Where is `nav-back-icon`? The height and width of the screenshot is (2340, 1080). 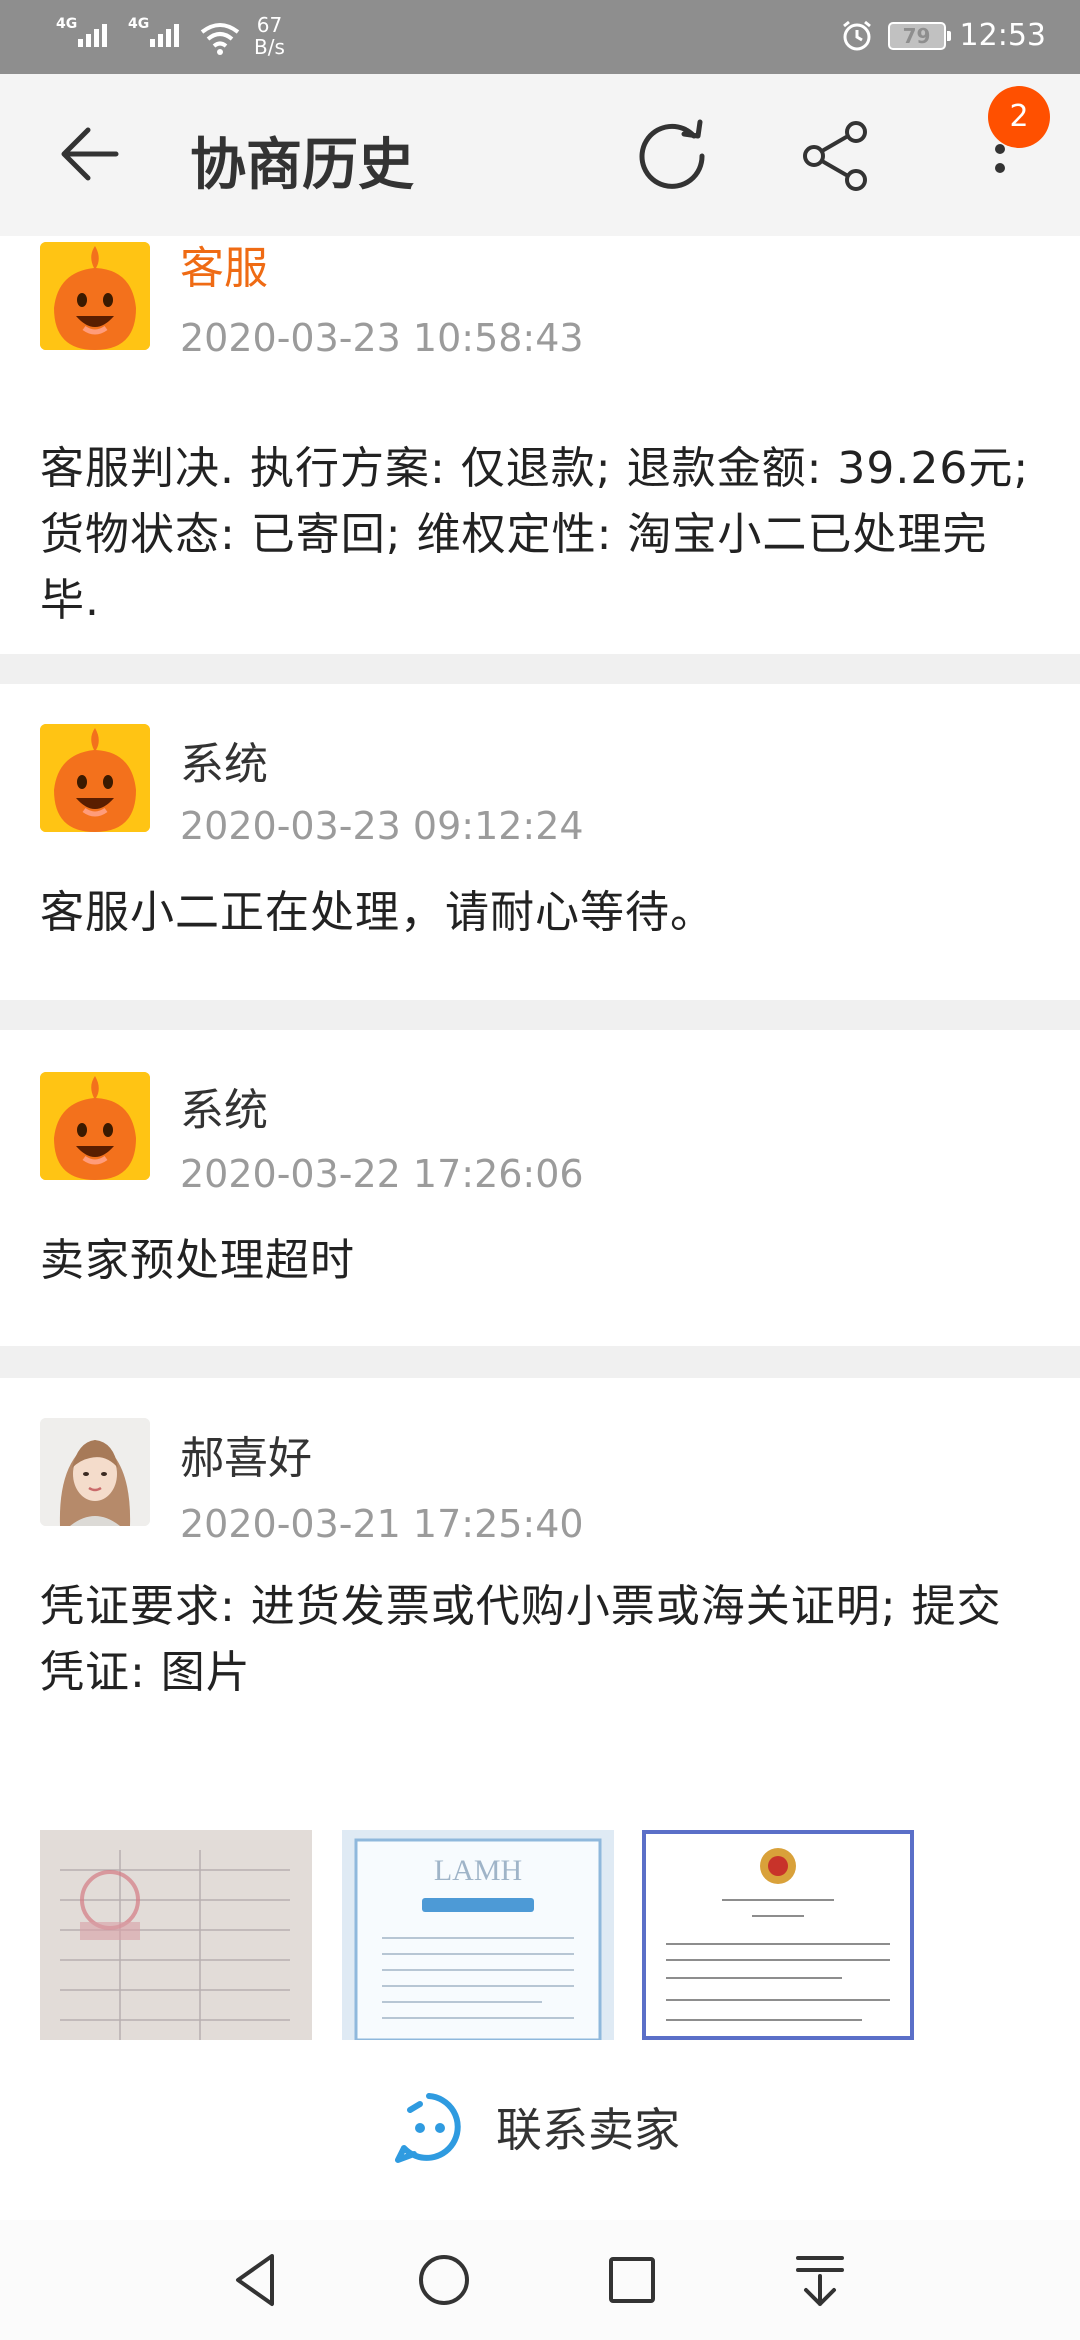 nav-back-icon is located at coordinates (256, 2280).